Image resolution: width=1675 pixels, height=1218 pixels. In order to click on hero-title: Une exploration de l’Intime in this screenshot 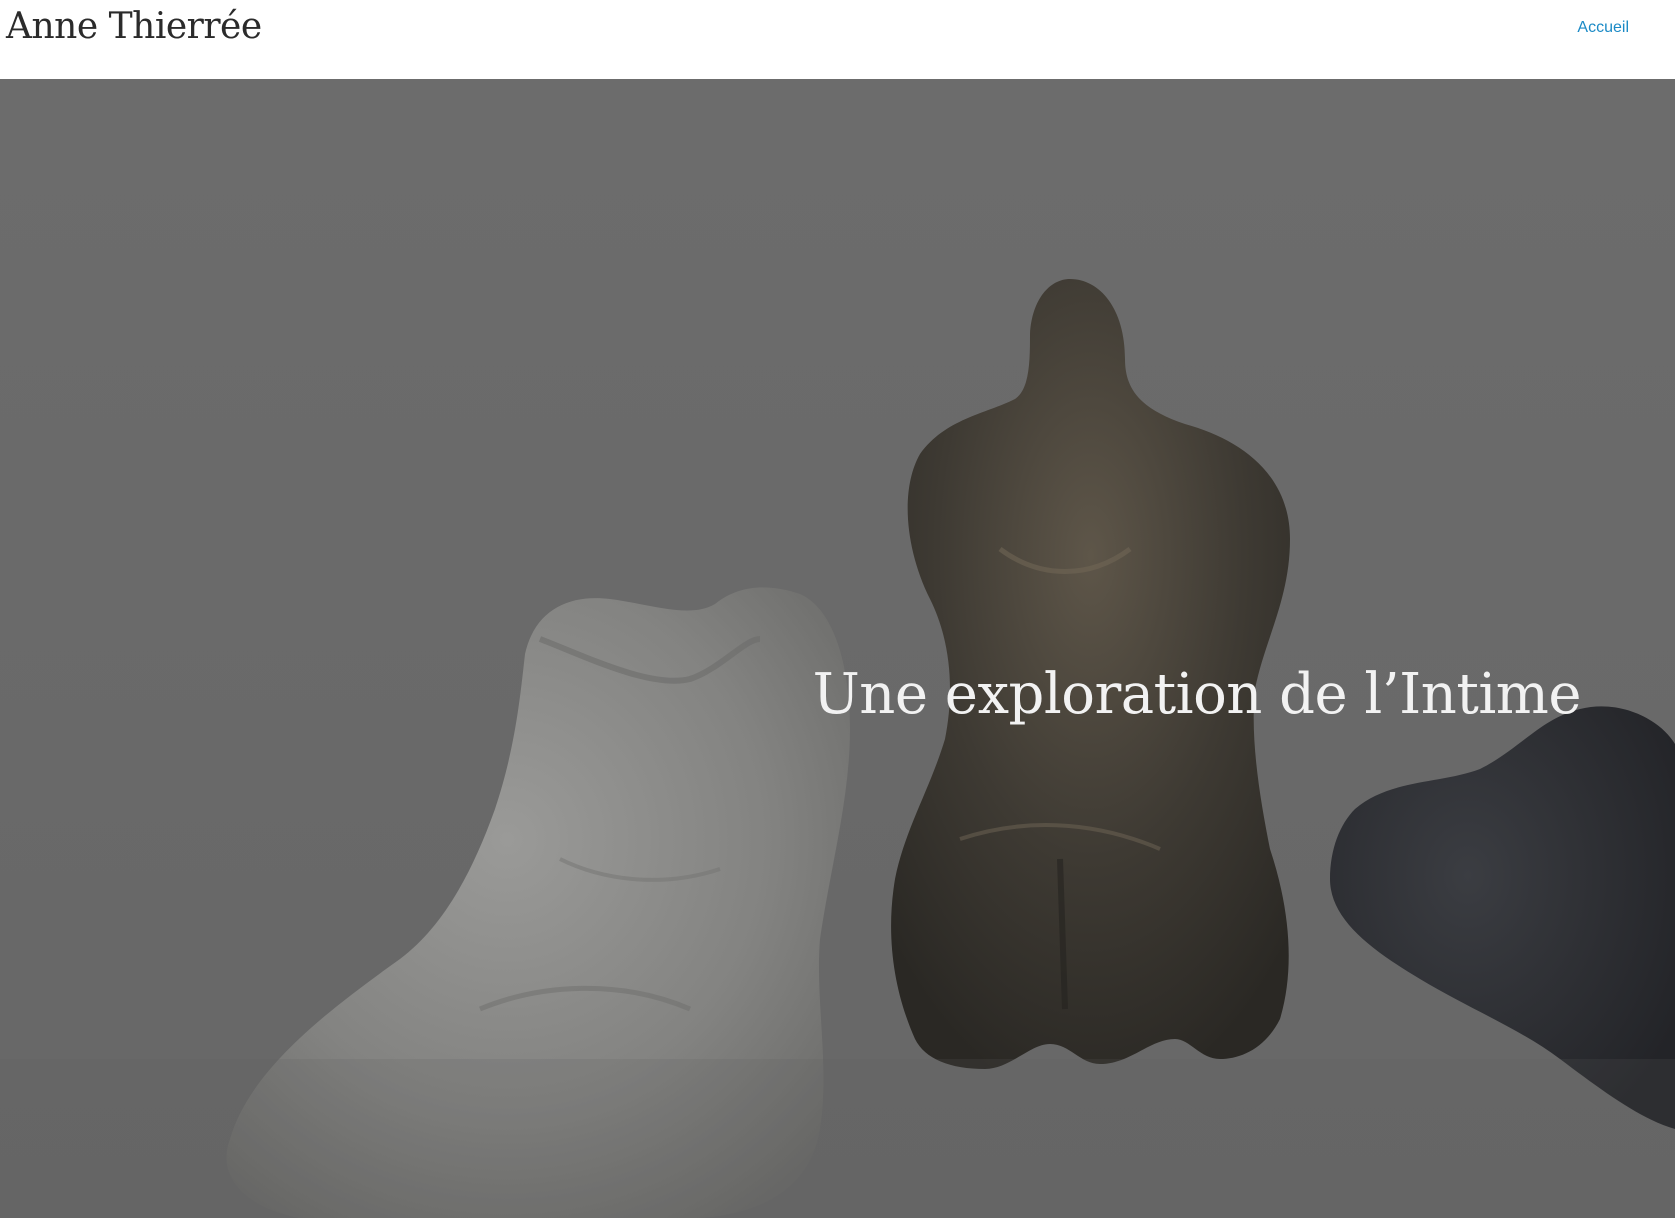, I will do `click(1197, 694)`.